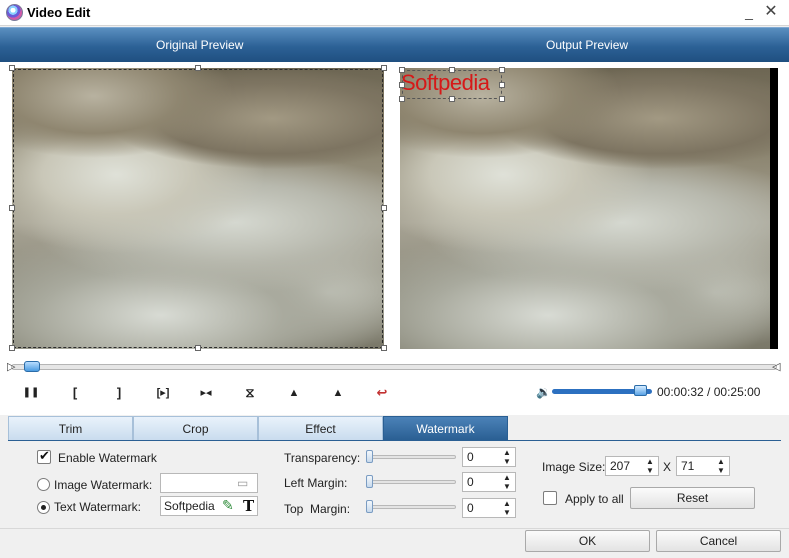 The width and height of the screenshot is (789, 558). What do you see at coordinates (632, 466) in the screenshot?
I see `image-width-spinbox: 207 ▲ ▼` at bounding box center [632, 466].